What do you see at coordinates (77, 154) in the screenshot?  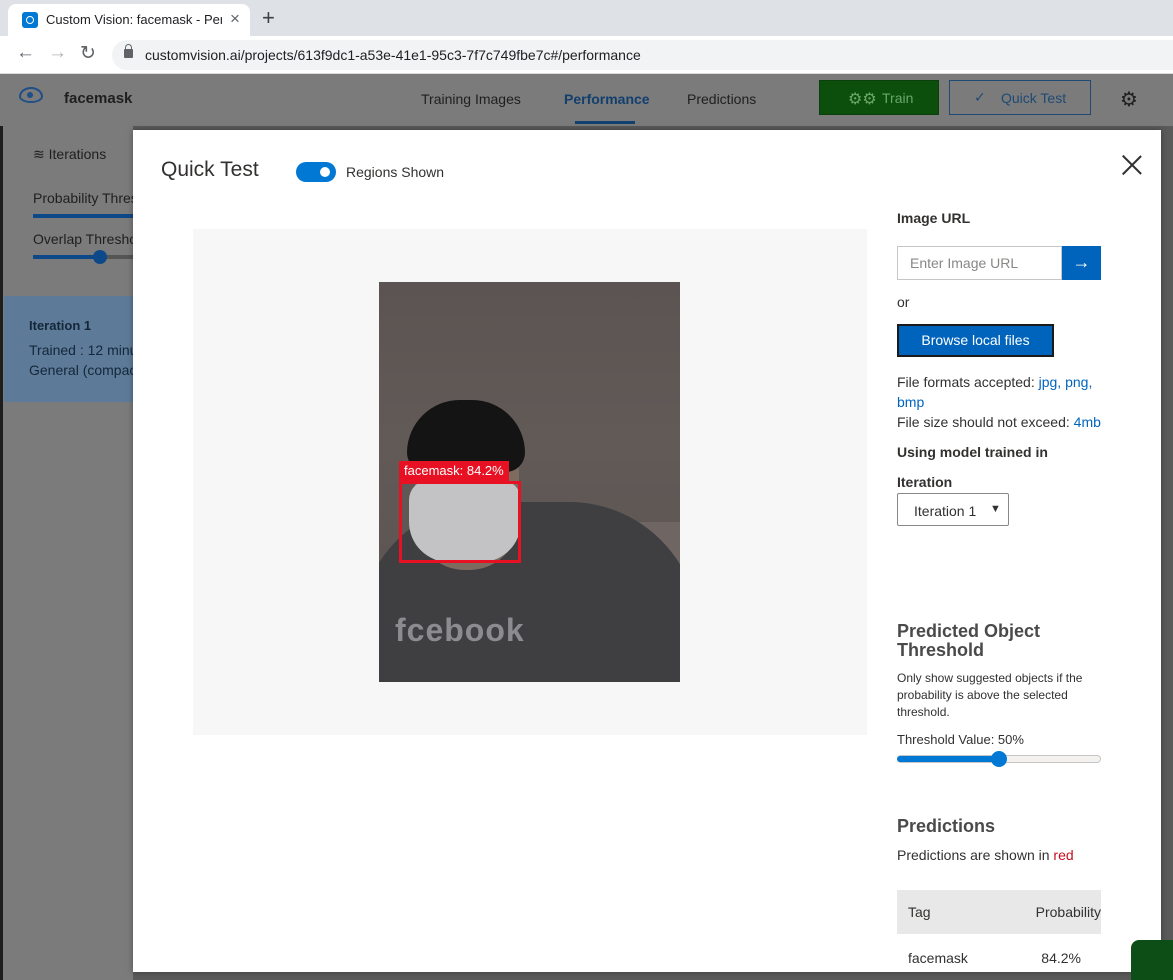 I see `iterations-label: Iterations` at bounding box center [77, 154].